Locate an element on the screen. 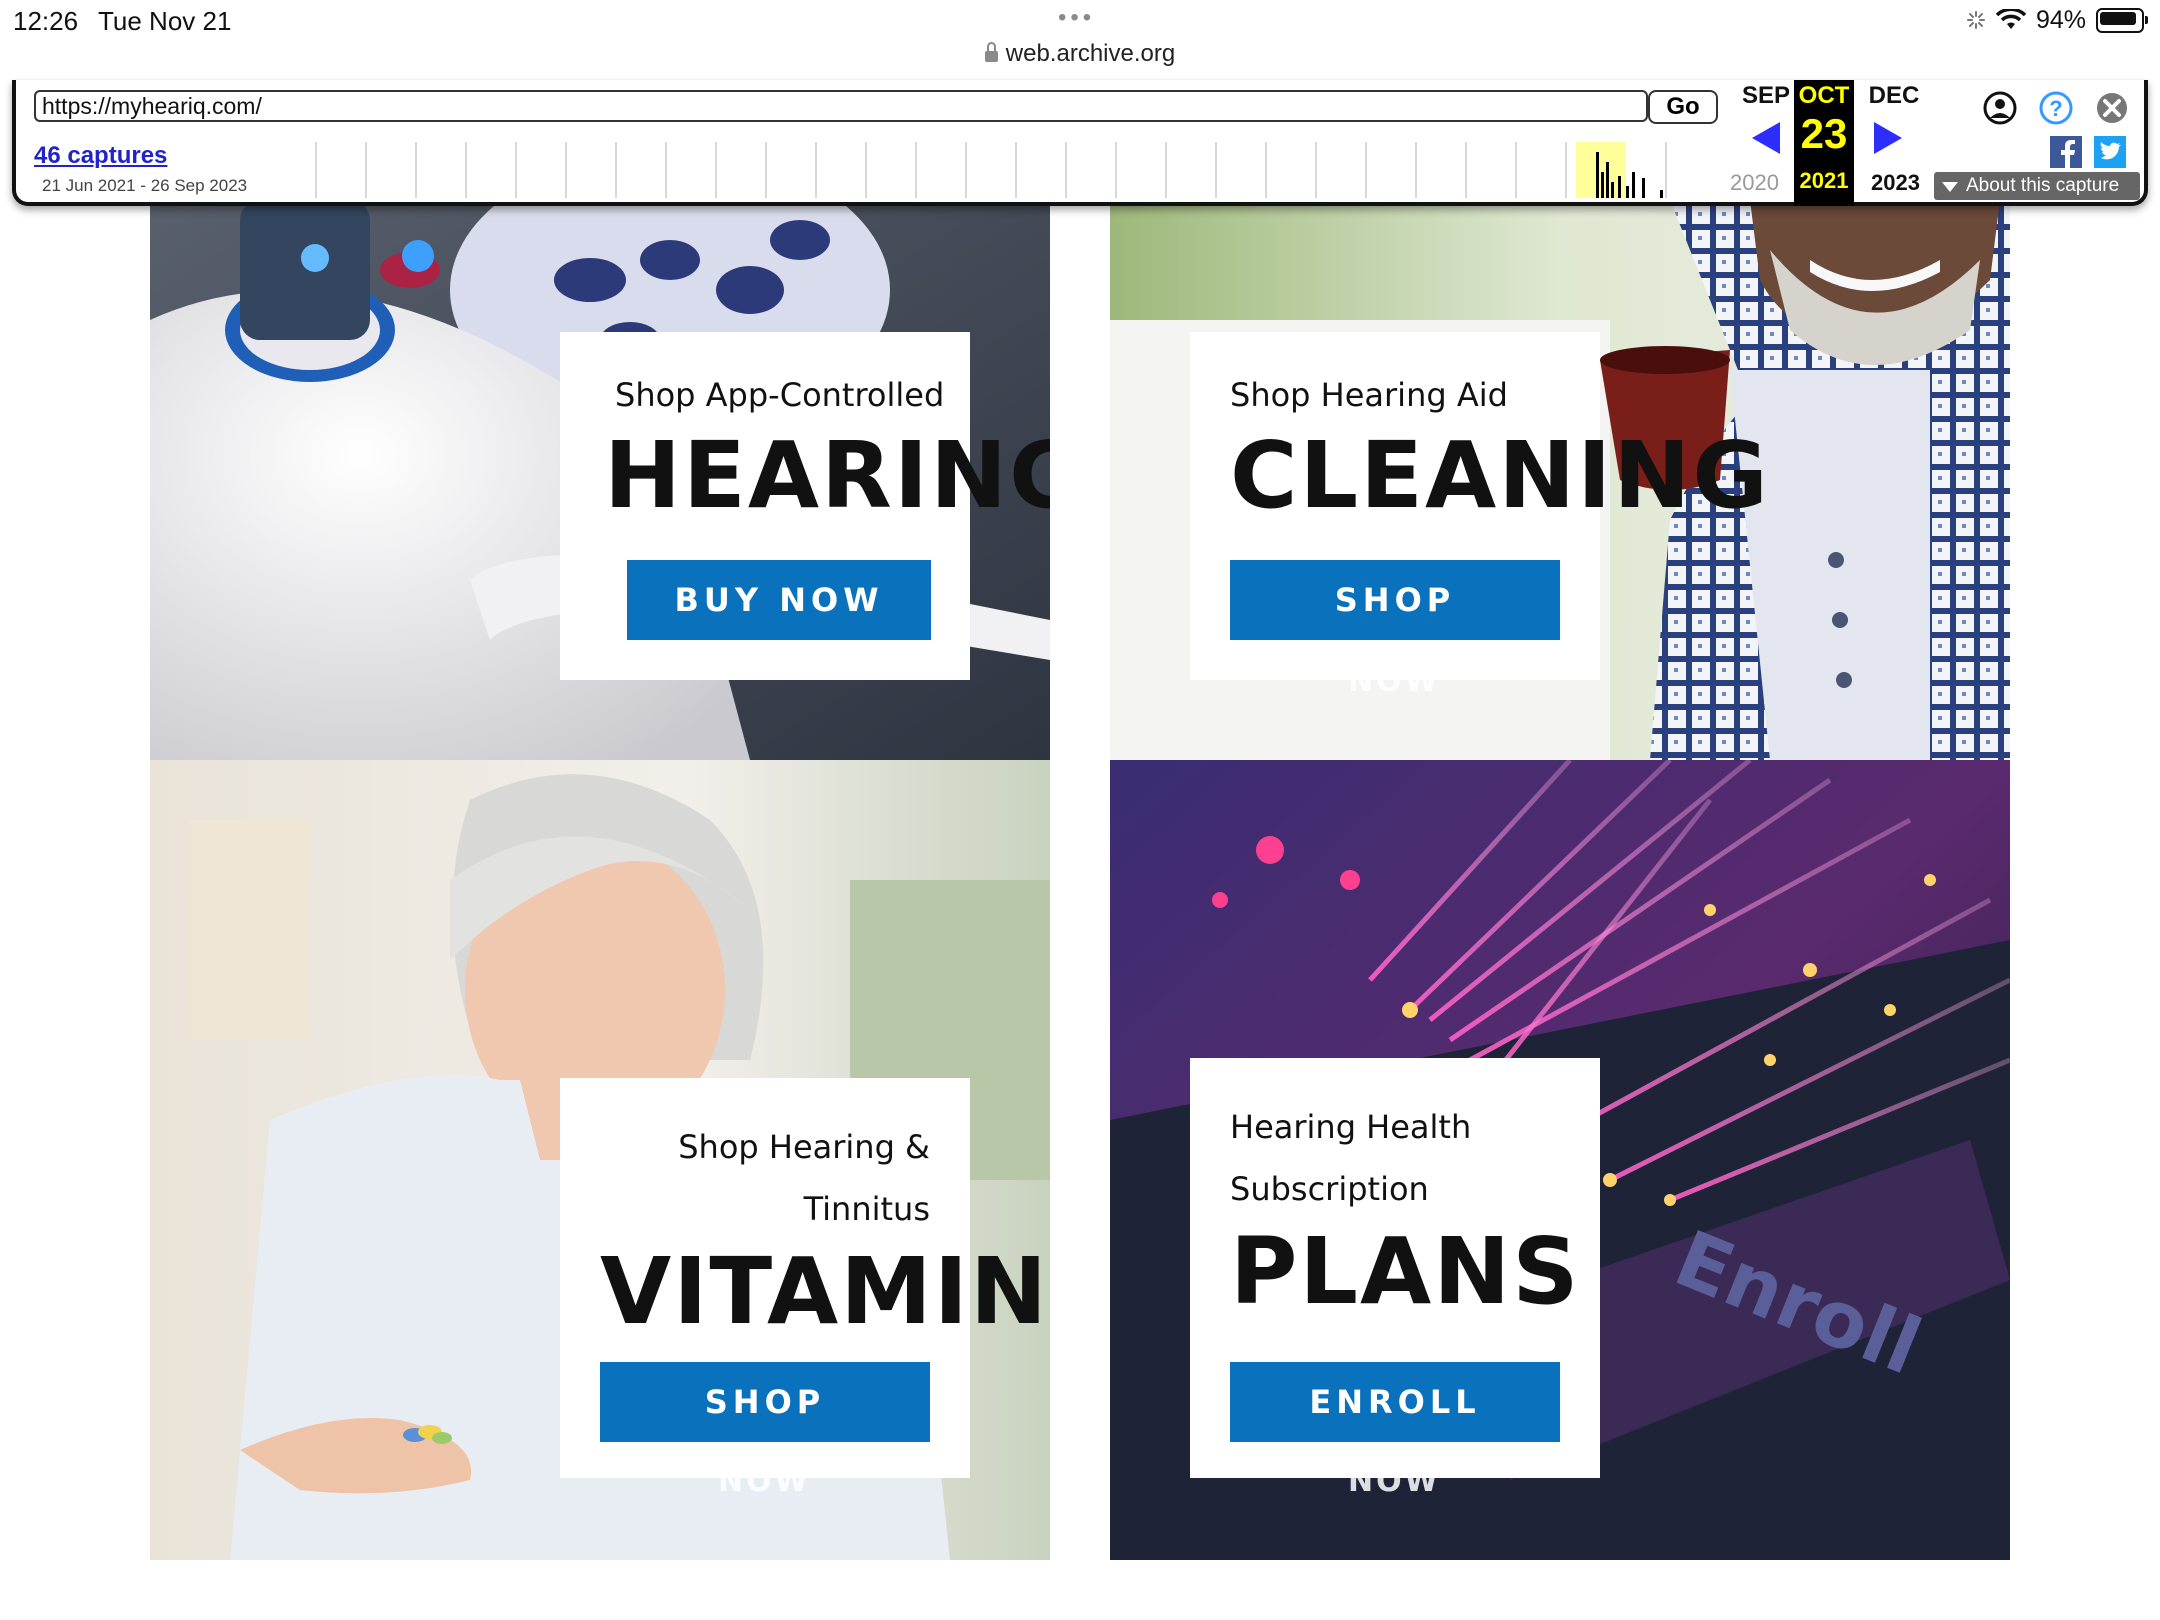 The height and width of the screenshot is (1620, 2160). prev-capture-arrow-icon is located at coordinates (1766, 138).